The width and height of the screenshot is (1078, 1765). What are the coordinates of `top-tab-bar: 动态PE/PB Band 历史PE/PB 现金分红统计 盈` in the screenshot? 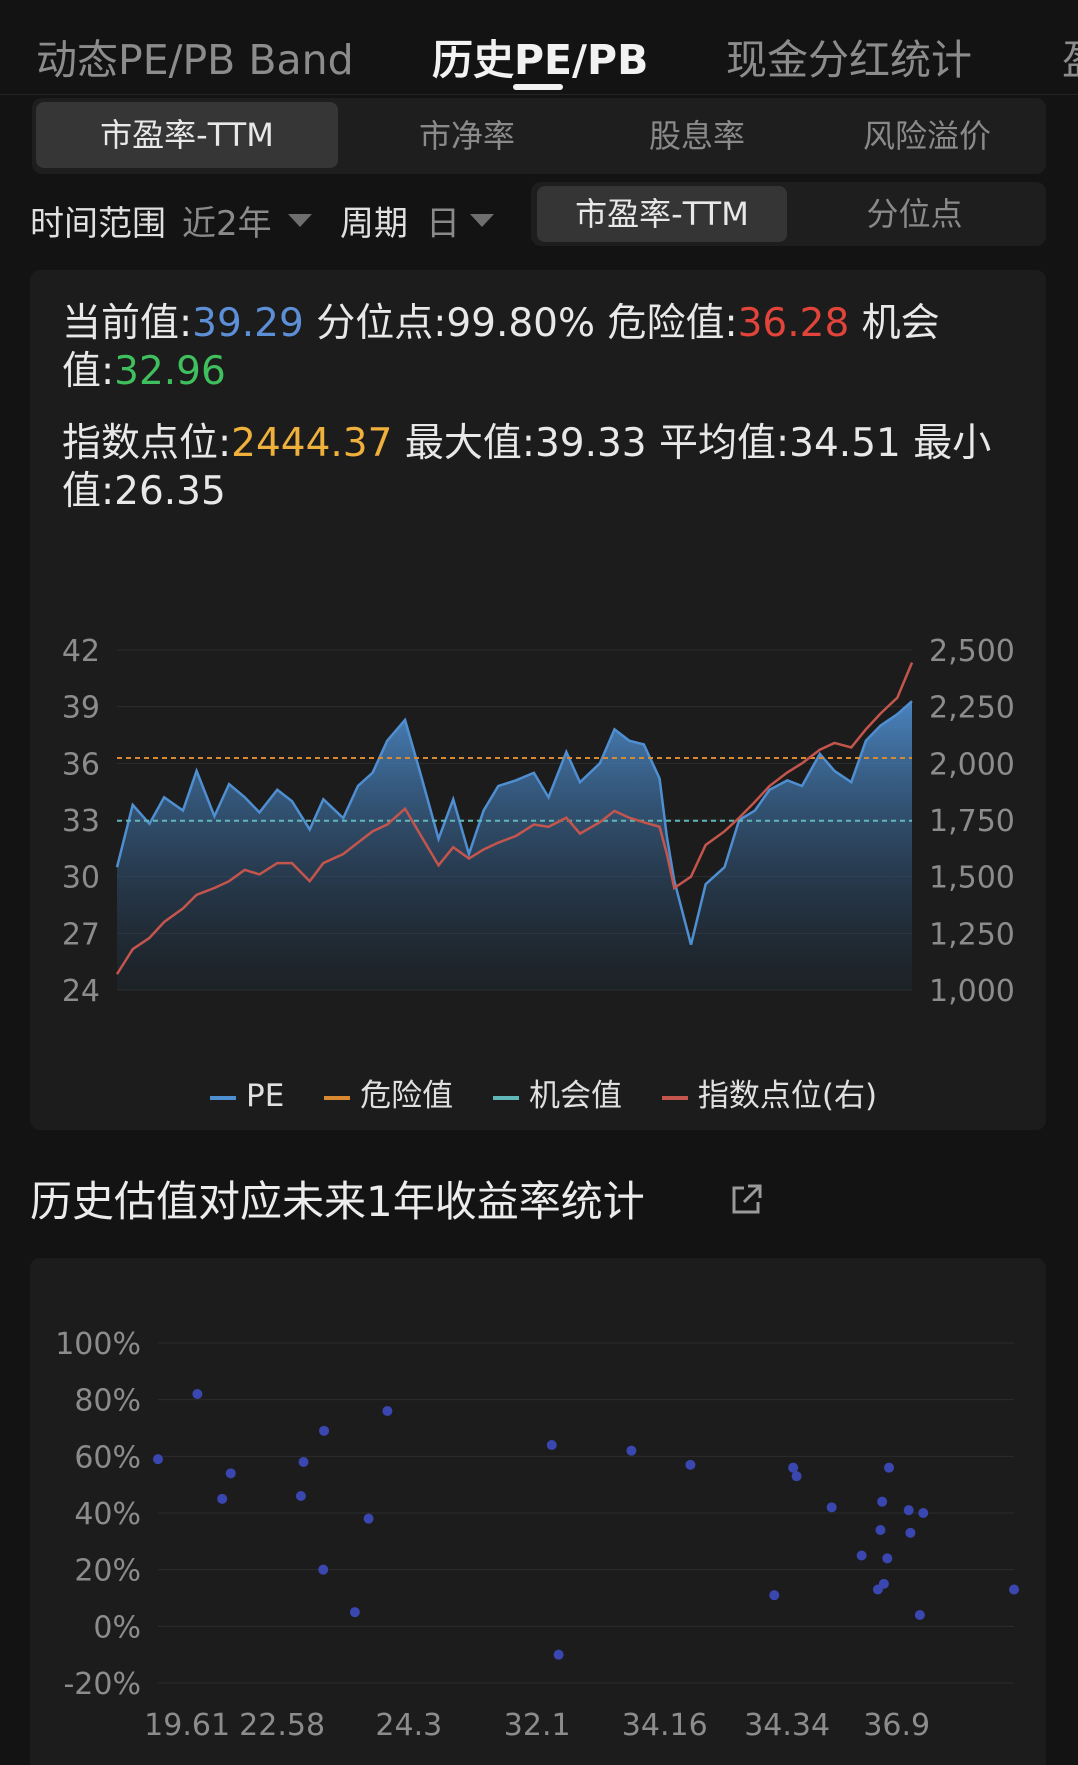 It's located at (539, 47).